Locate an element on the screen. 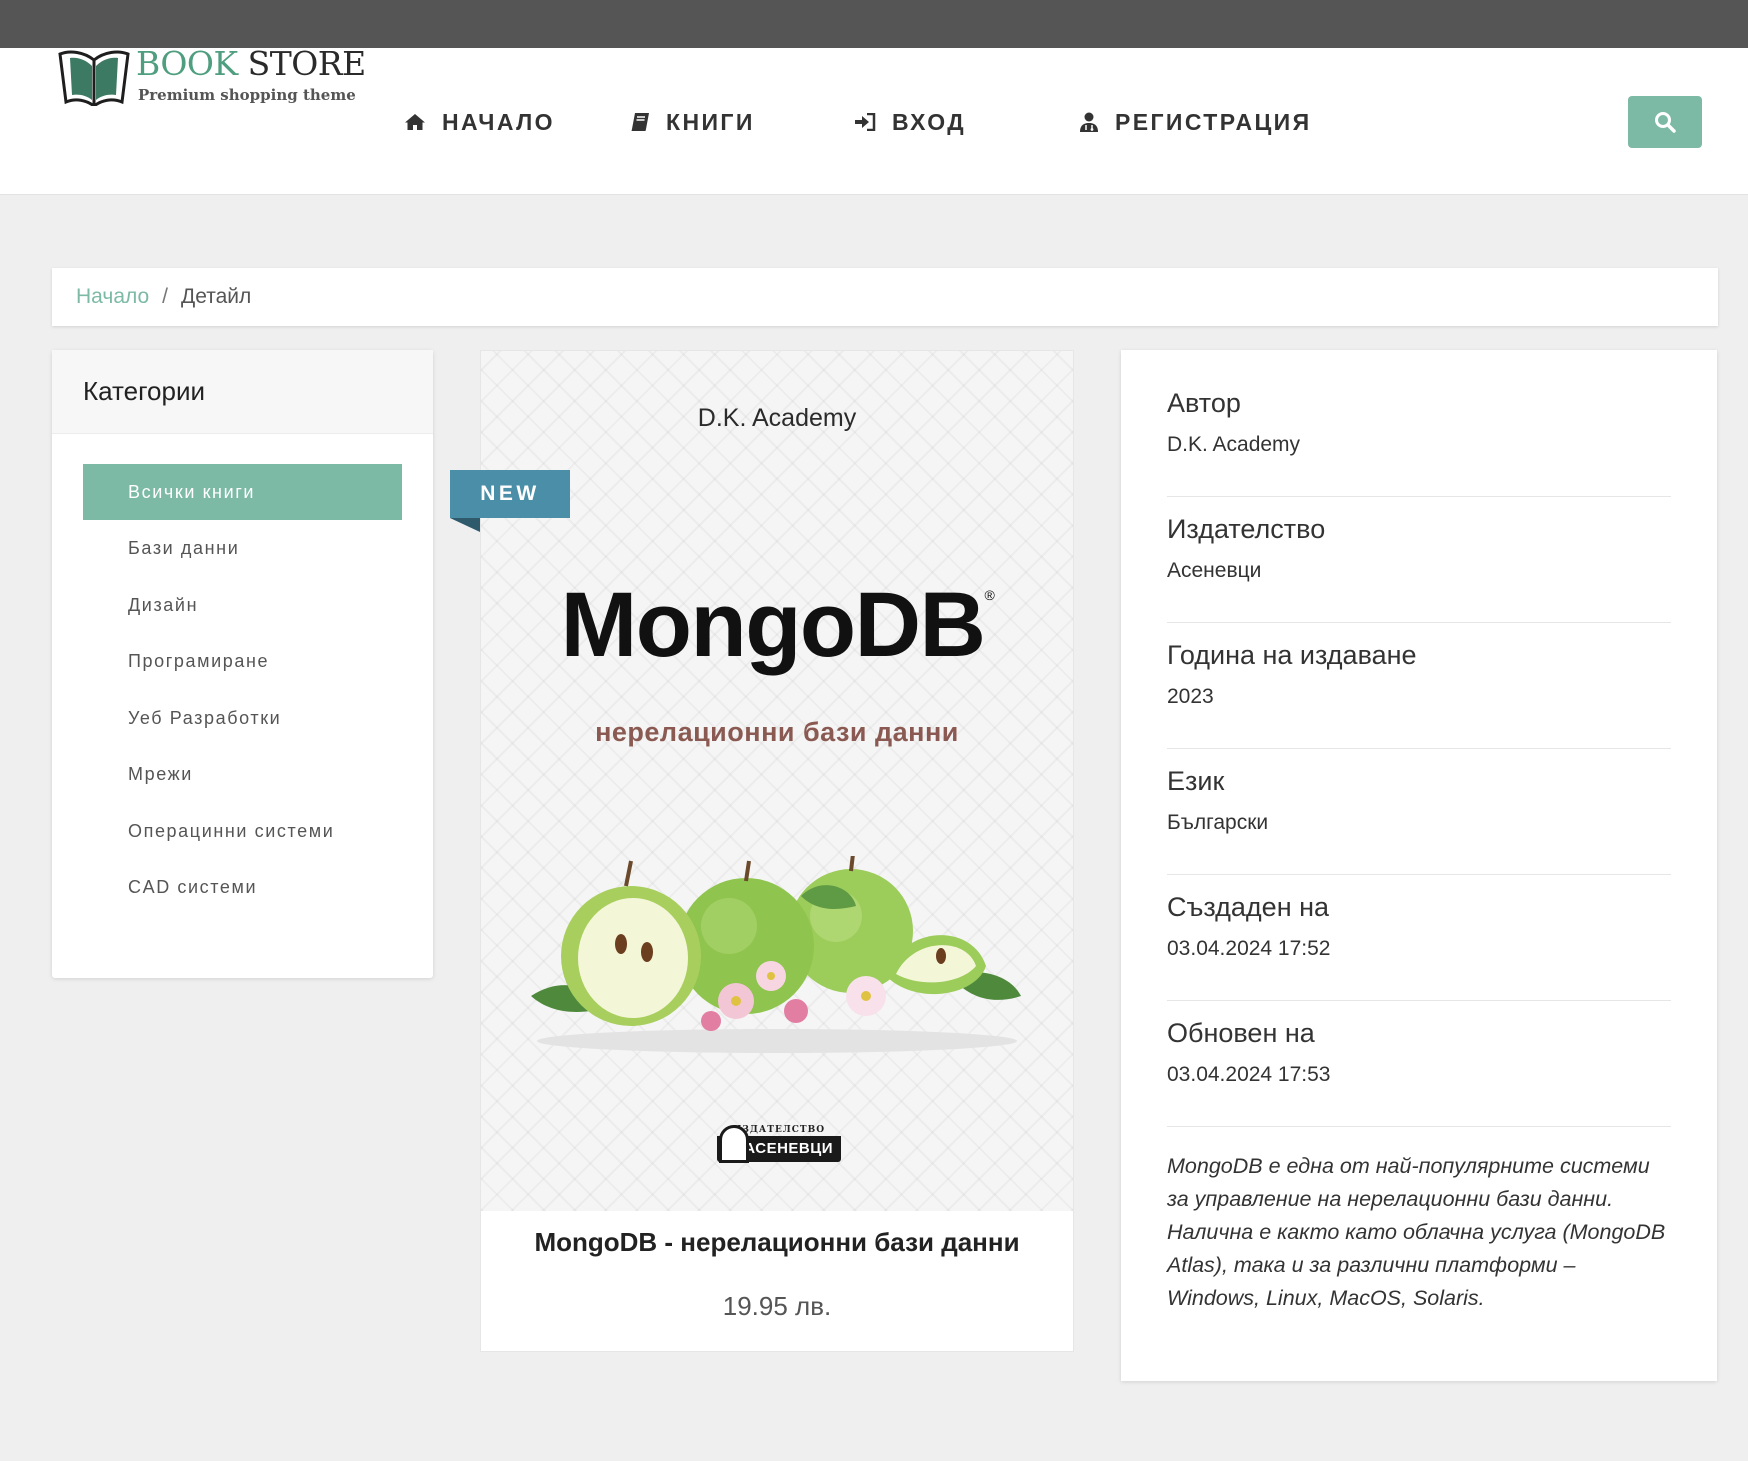  category-item-design: Дизайн is located at coordinates (242, 605).